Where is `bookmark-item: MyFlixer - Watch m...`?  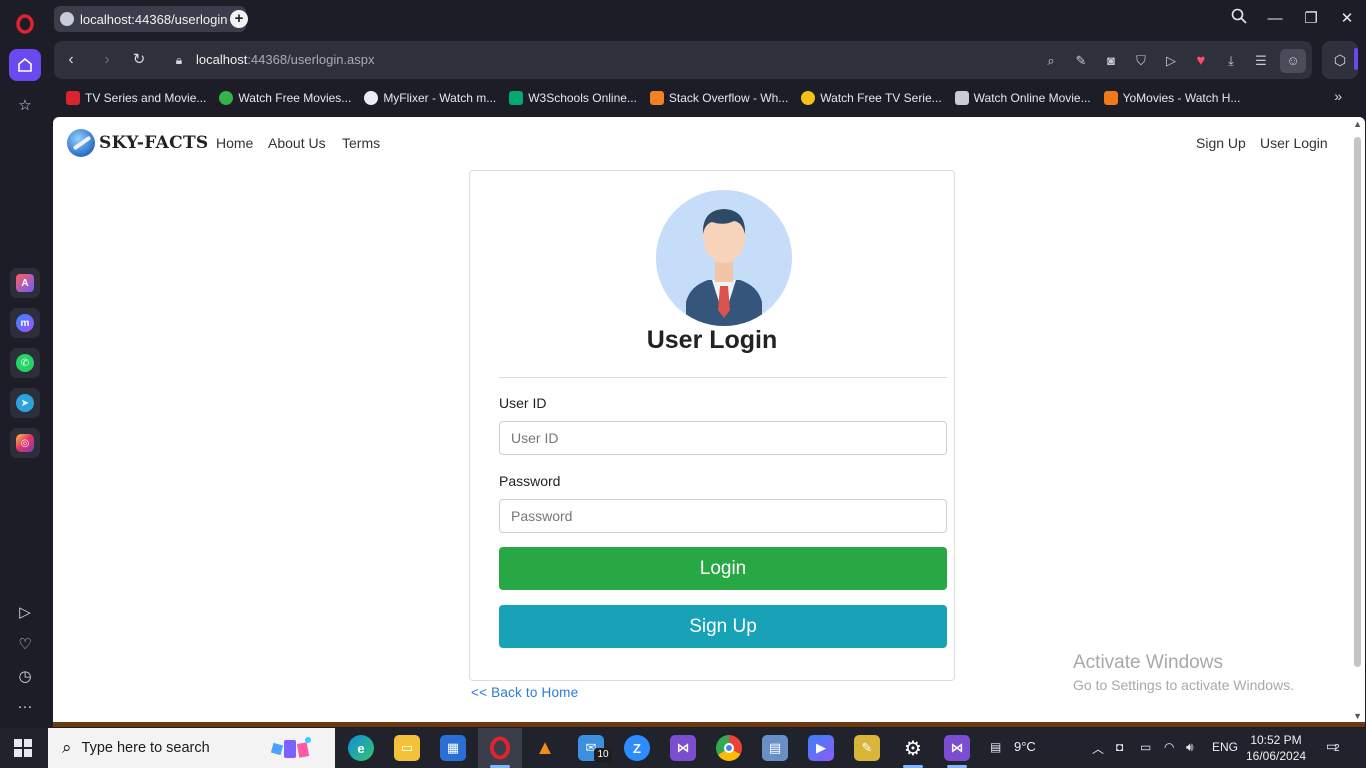
bookmark-item: MyFlixer - Watch m... is located at coordinates (430, 98).